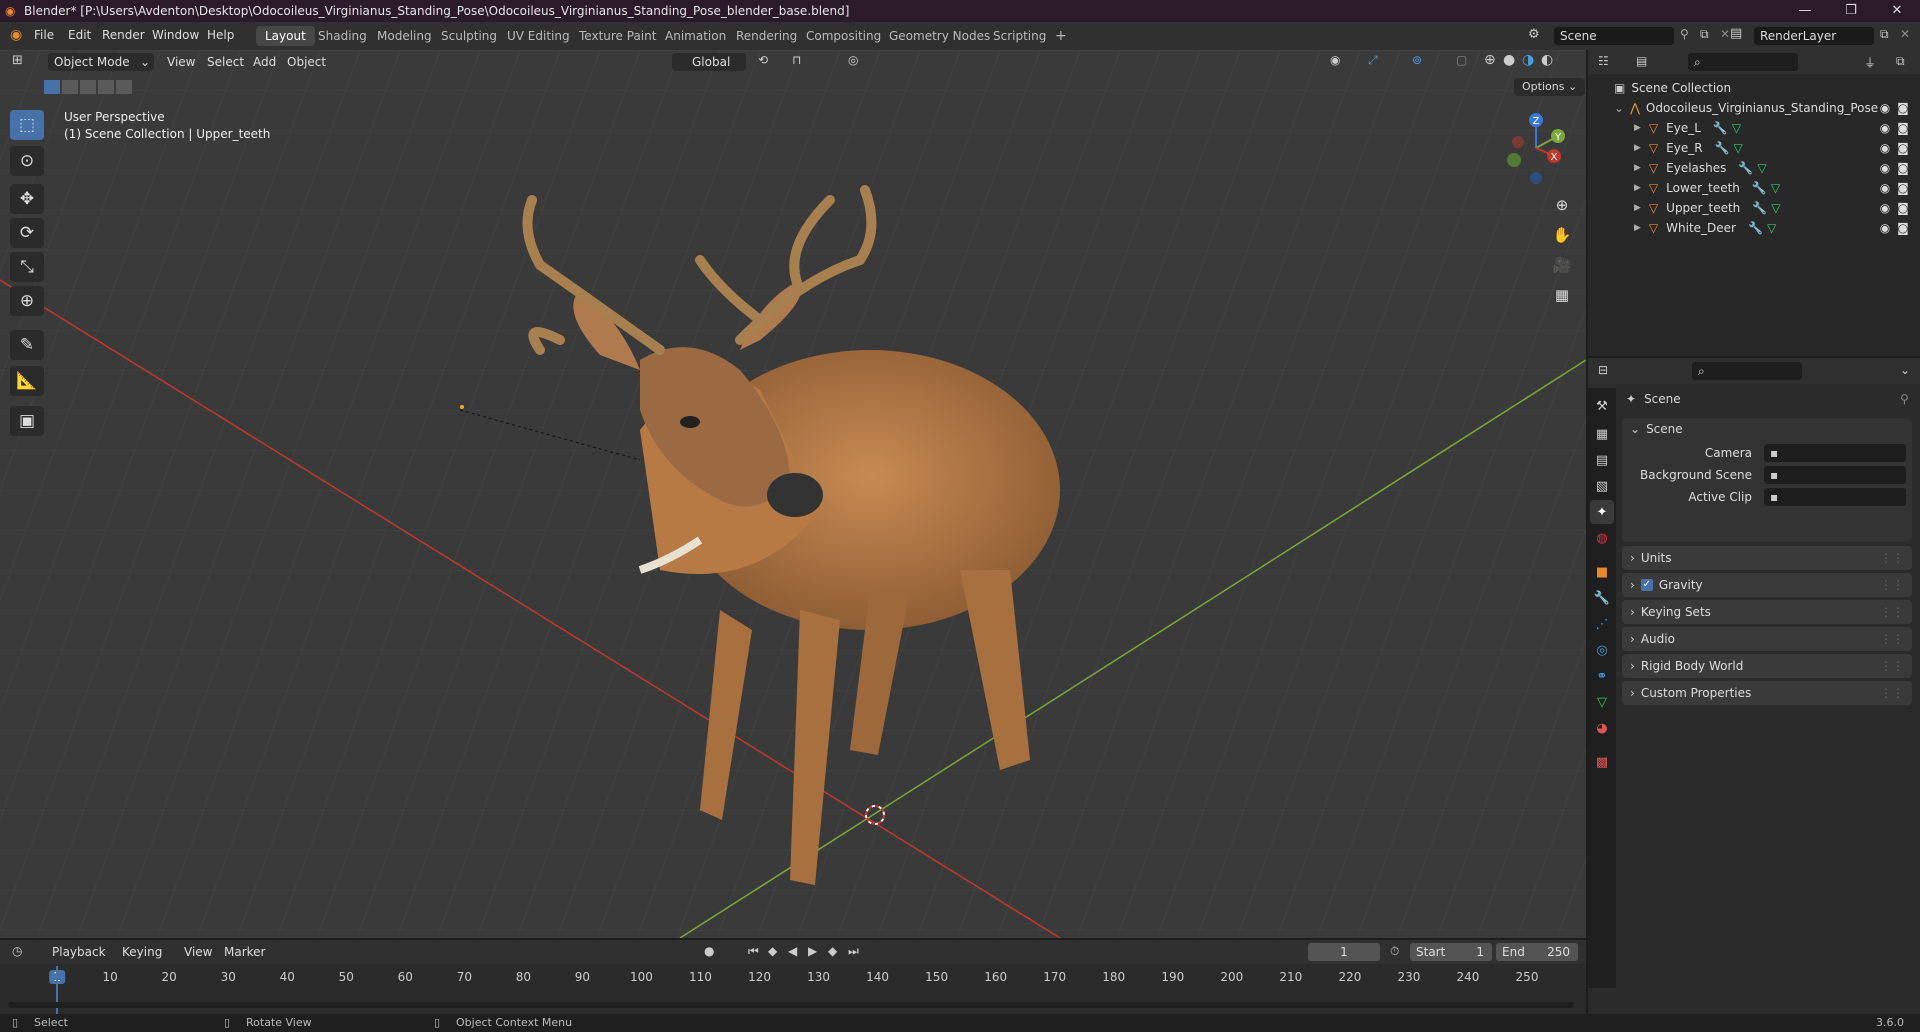 The height and width of the screenshot is (1032, 1920). I want to click on add-workspace-button: +, so click(1061, 36).